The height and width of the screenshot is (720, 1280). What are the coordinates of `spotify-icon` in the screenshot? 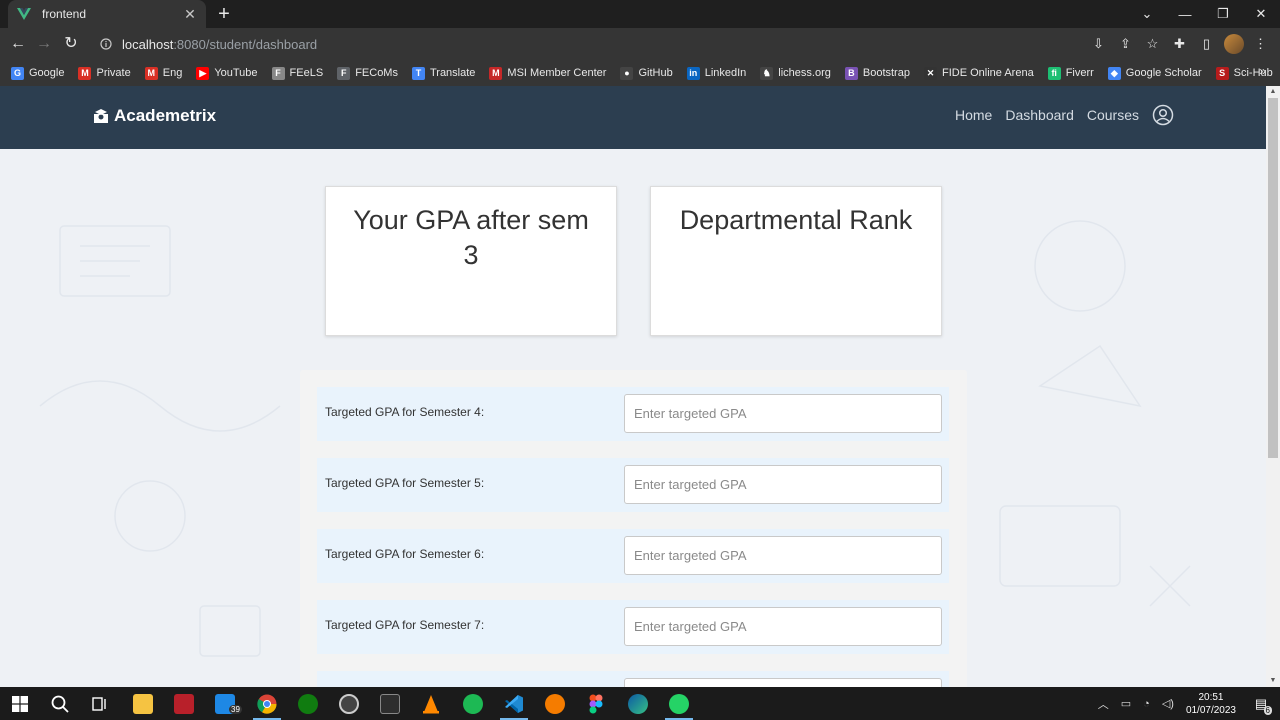 It's located at (473, 704).